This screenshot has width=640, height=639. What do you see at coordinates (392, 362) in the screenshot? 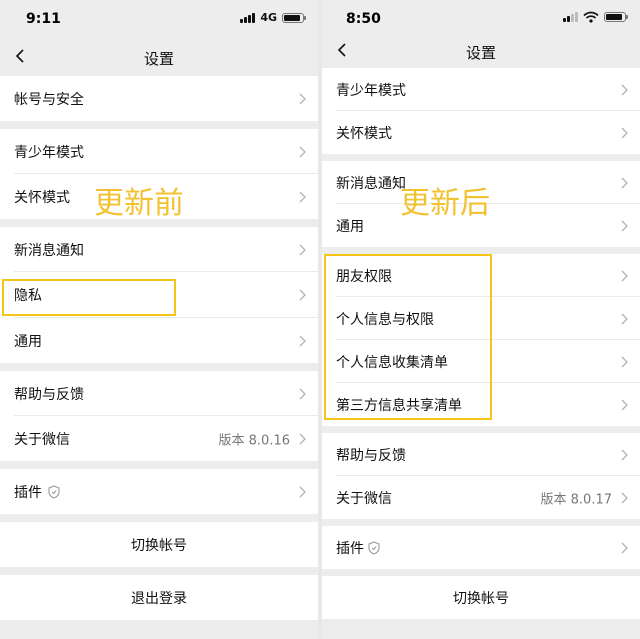
I see `row-label: 个人信息收集清单` at bounding box center [392, 362].